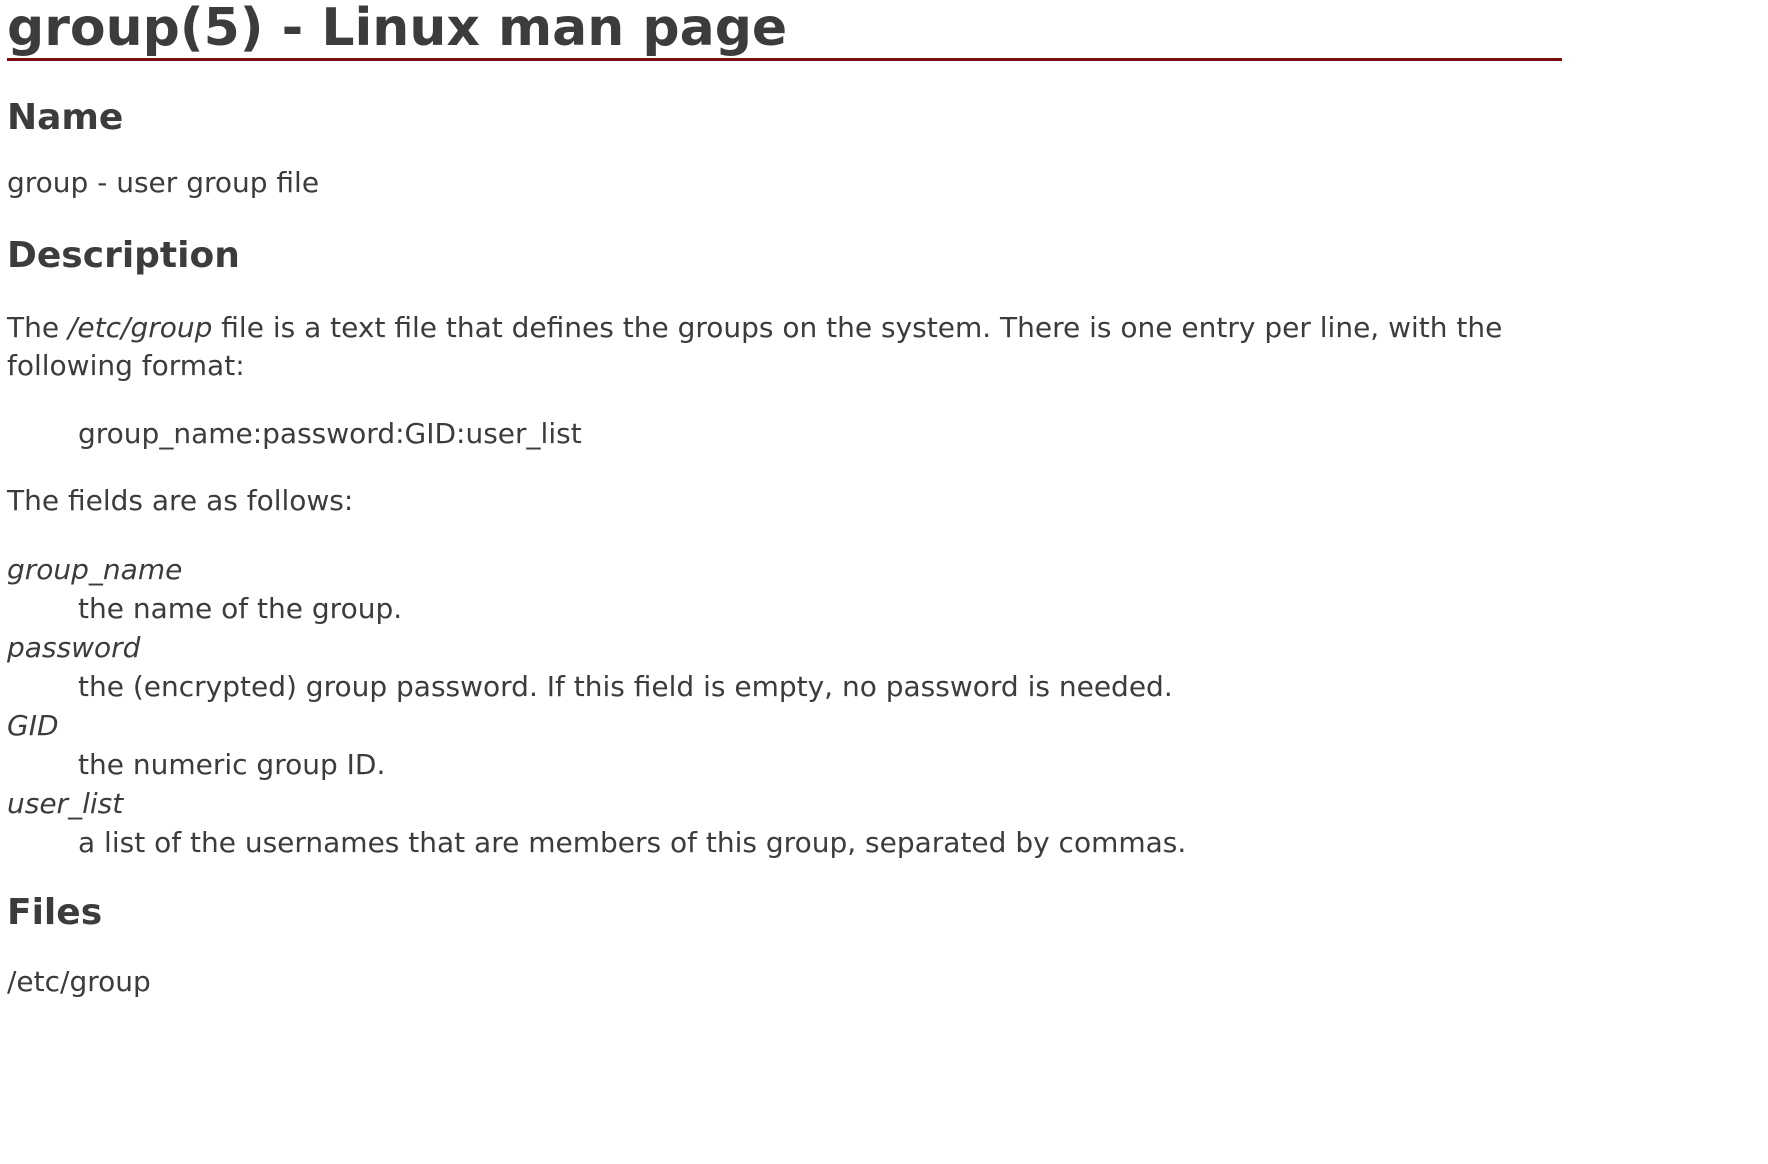 The image size is (1768, 1164). Describe the element at coordinates (163, 182) in the screenshot. I see `name-text: group - user group file` at that location.